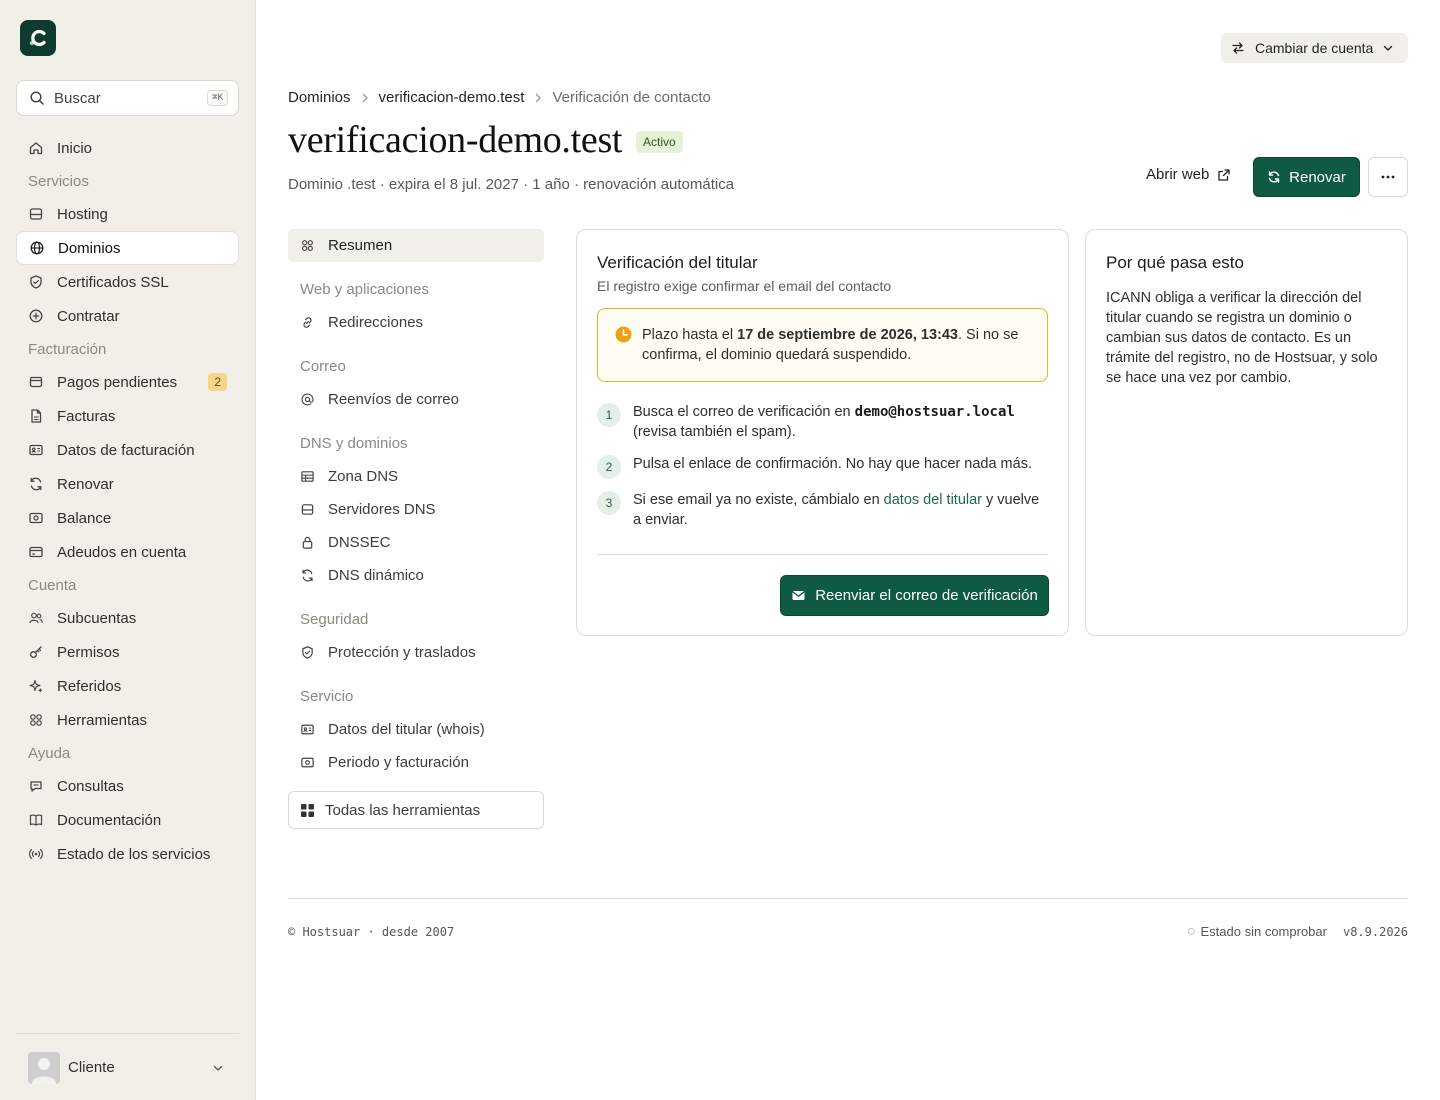 The image size is (1440, 1100). Describe the element at coordinates (334, 619) in the screenshot. I see `subnav-section-label: Seguridad` at that location.